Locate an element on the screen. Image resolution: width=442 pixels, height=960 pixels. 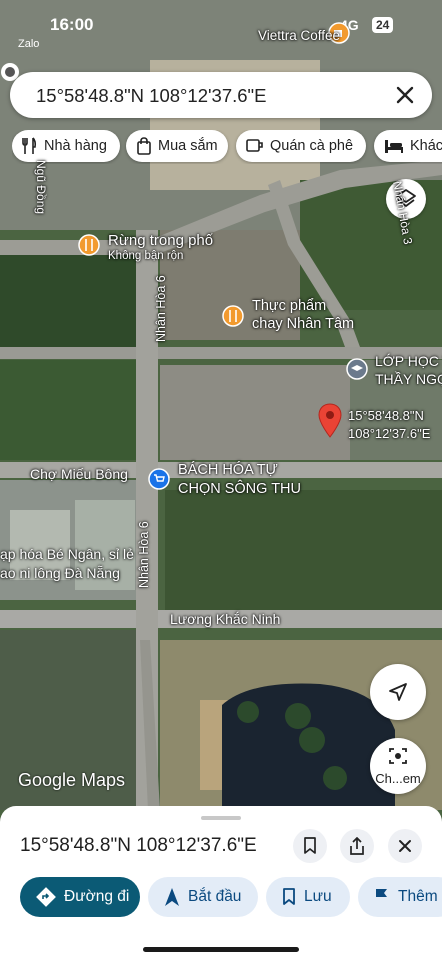
close-sheet-button is located at coordinates (405, 846).